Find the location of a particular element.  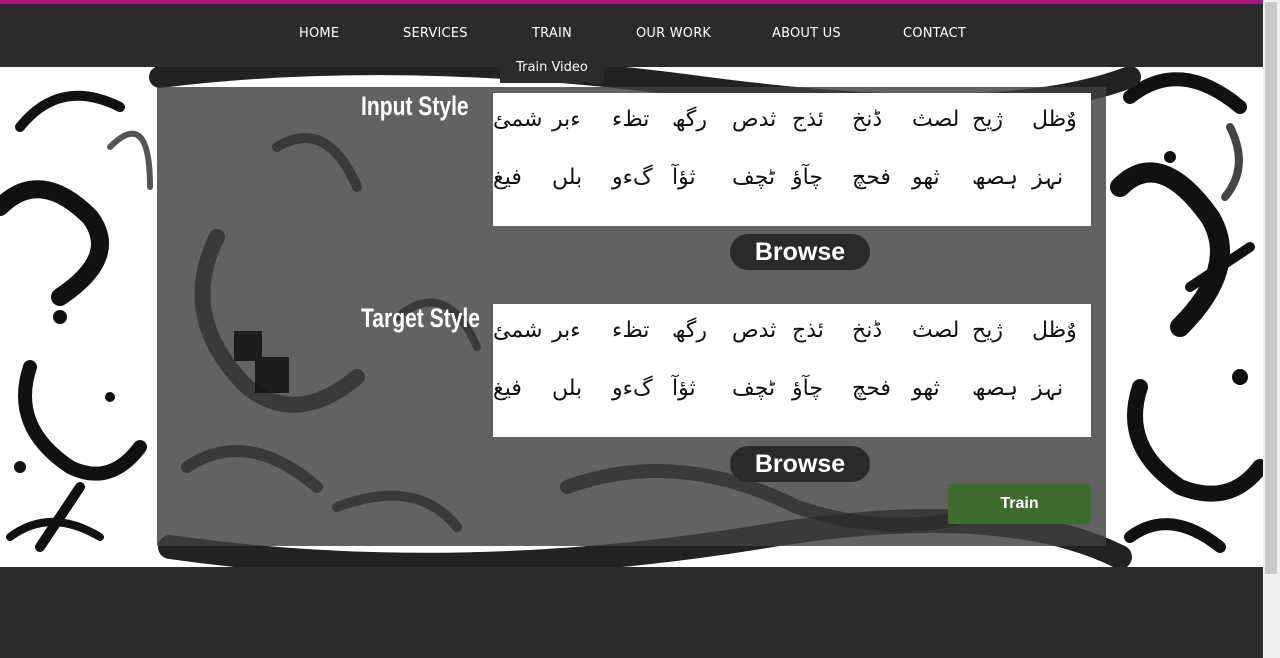

nav-services: SERVICES is located at coordinates (435, 34).